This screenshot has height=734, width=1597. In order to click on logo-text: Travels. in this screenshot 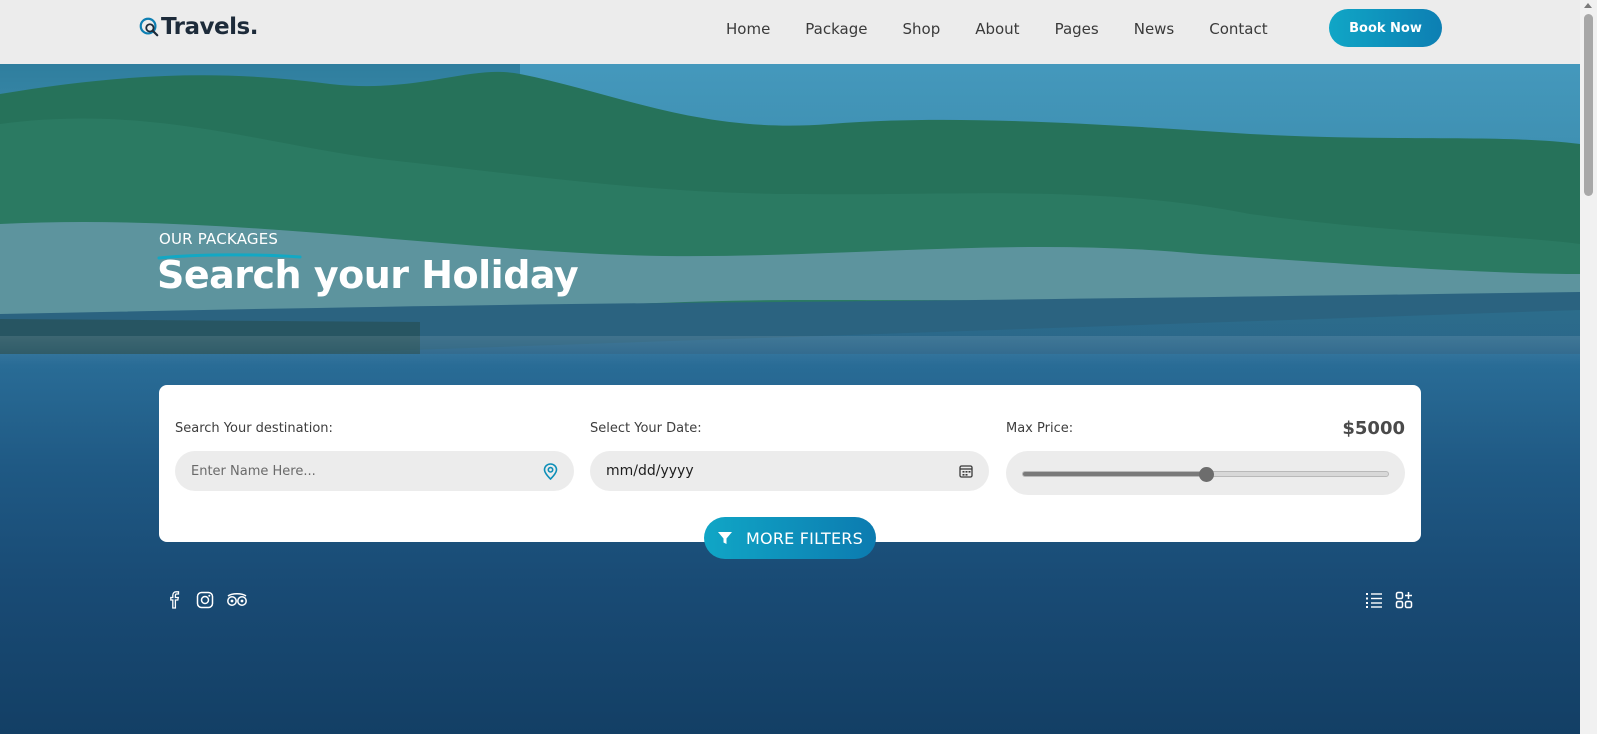, I will do `click(209, 27)`.